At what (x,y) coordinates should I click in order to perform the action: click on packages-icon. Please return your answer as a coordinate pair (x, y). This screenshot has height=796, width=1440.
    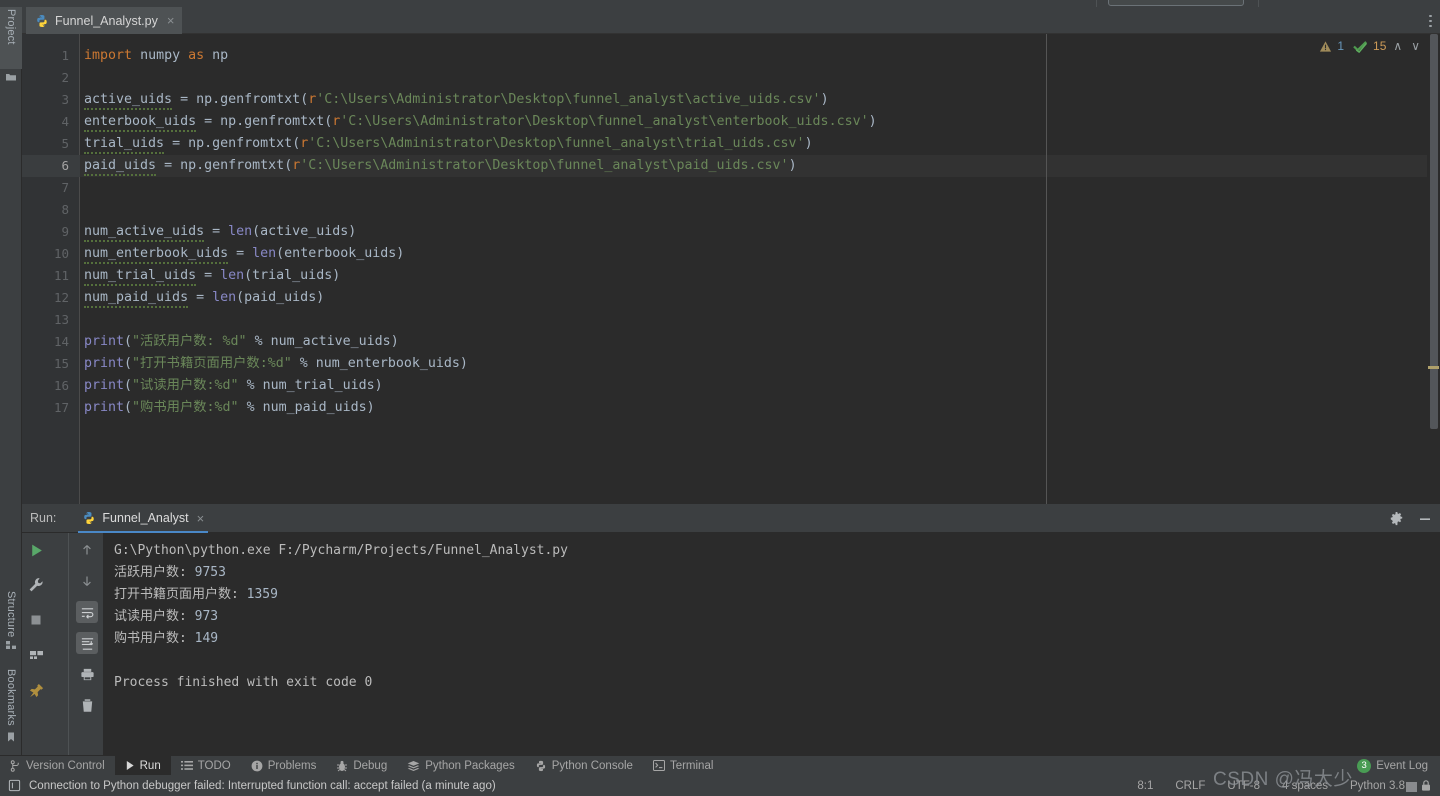
    Looking at the image, I should click on (413, 766).